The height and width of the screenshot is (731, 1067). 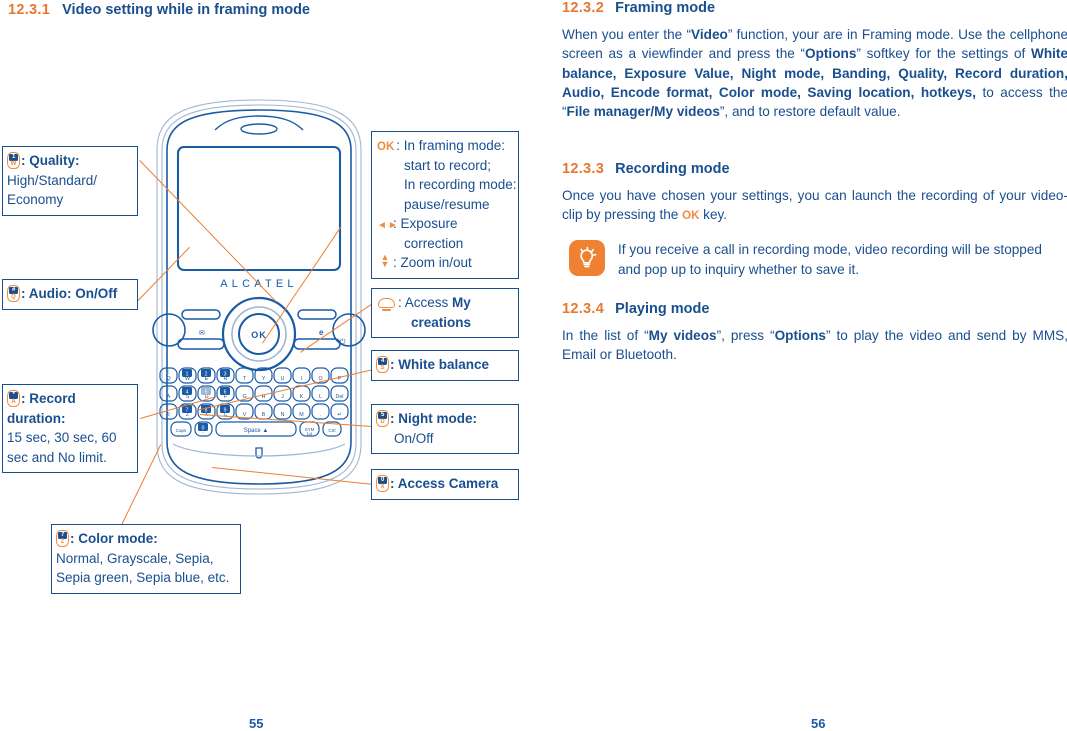 What do you see at coordinates (187, 411) in the screenshot?
I see `svg-text: 7` at bounding box center [187, 411].